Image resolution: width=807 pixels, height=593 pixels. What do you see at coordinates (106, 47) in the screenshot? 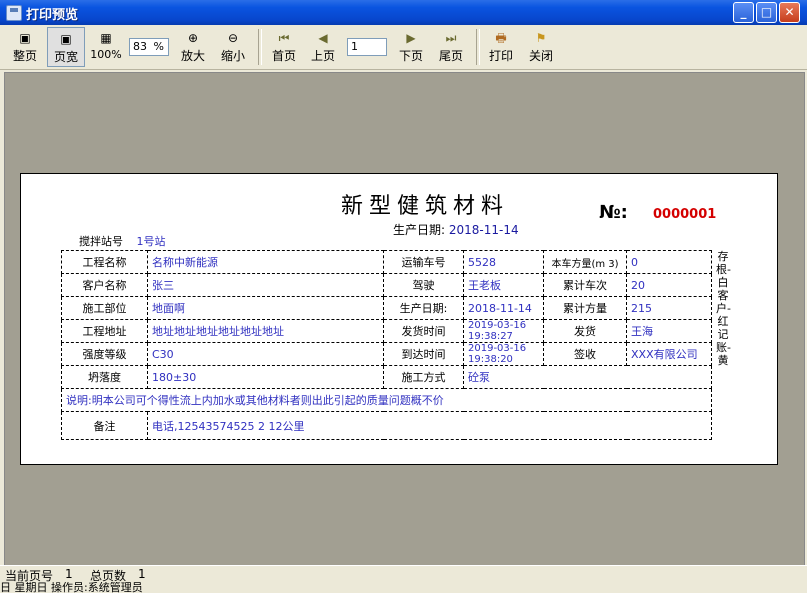
I see `zoom-100-button: ▦ 100%` at bounding box center [106, 47].